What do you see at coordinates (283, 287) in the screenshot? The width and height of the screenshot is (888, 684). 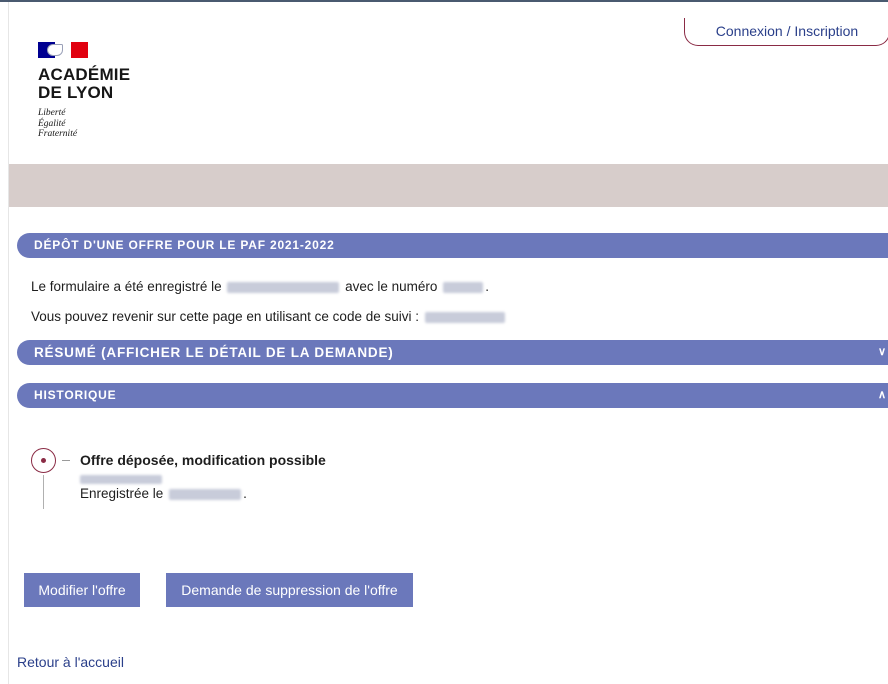 I see `redacted-date` at bounding box center [283, 287].